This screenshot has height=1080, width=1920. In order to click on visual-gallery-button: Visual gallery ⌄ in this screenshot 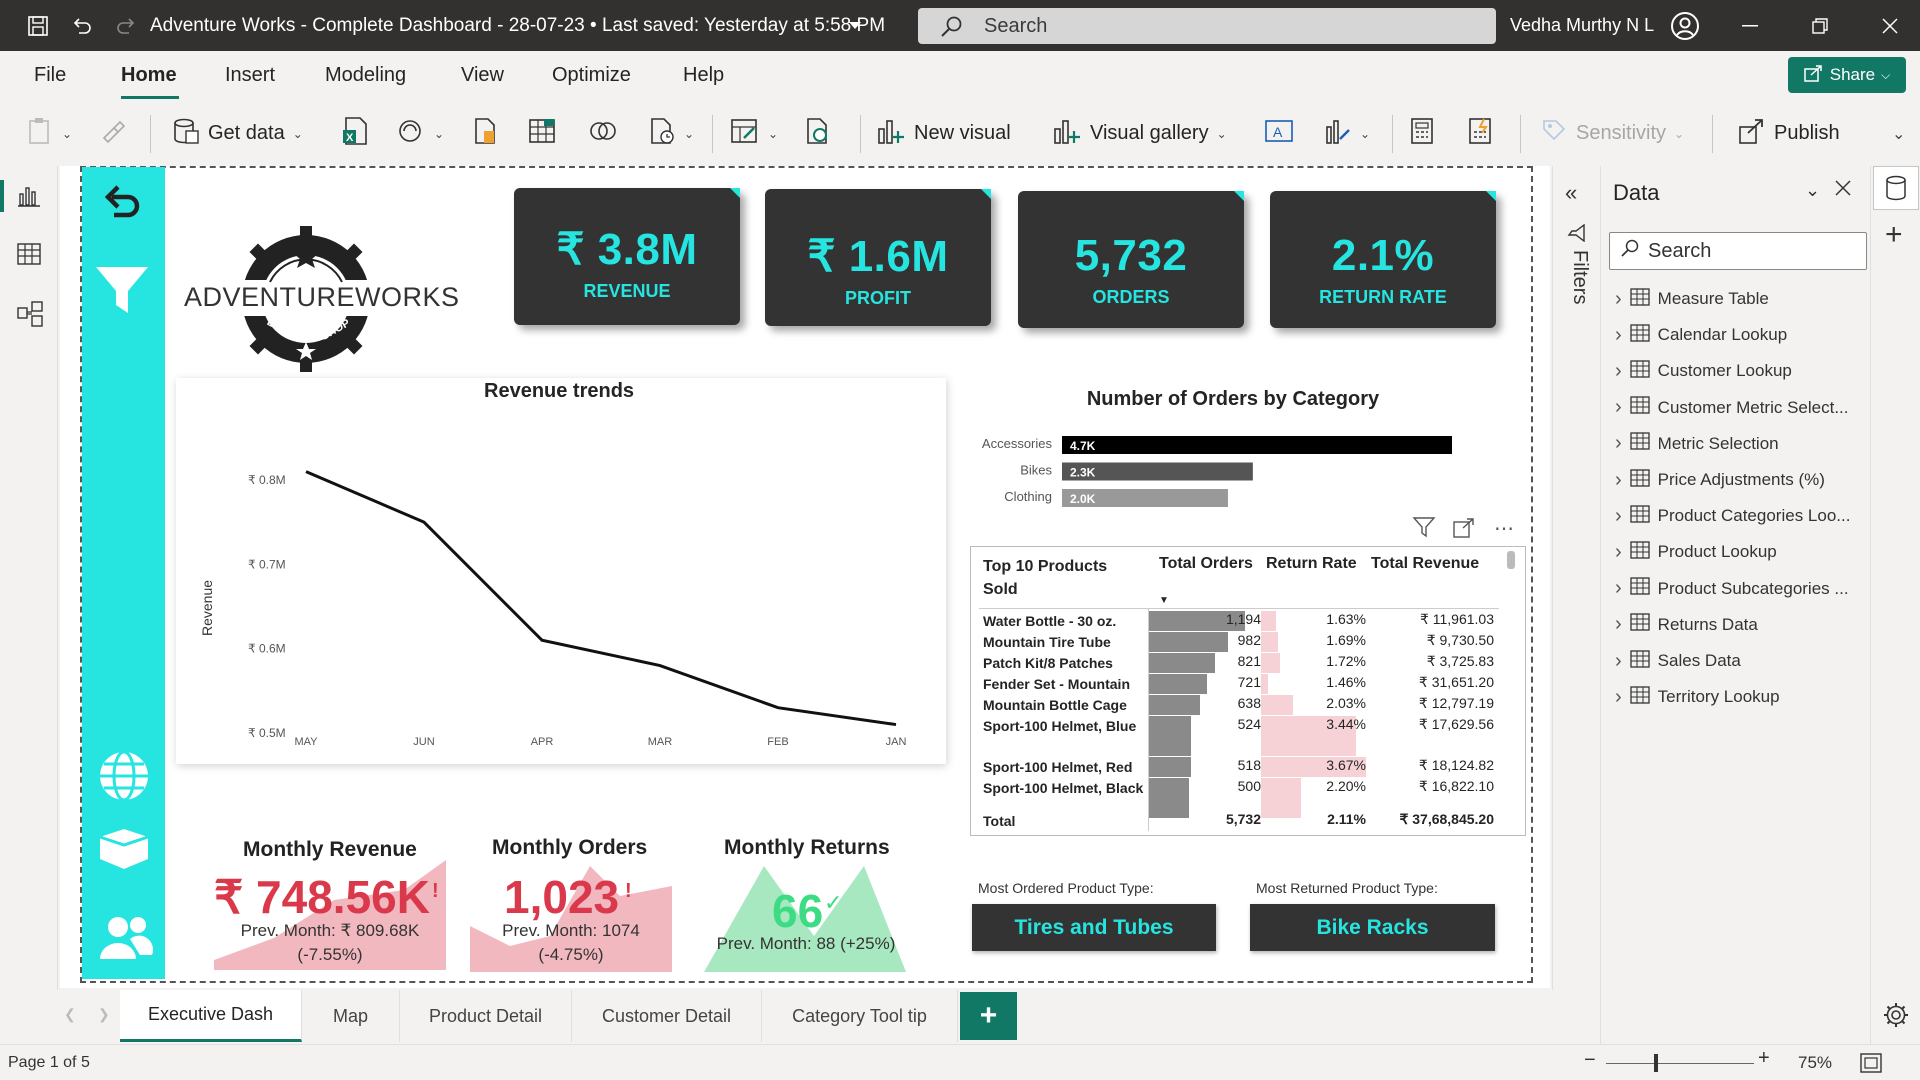, I will do `click(1139, 133)`.